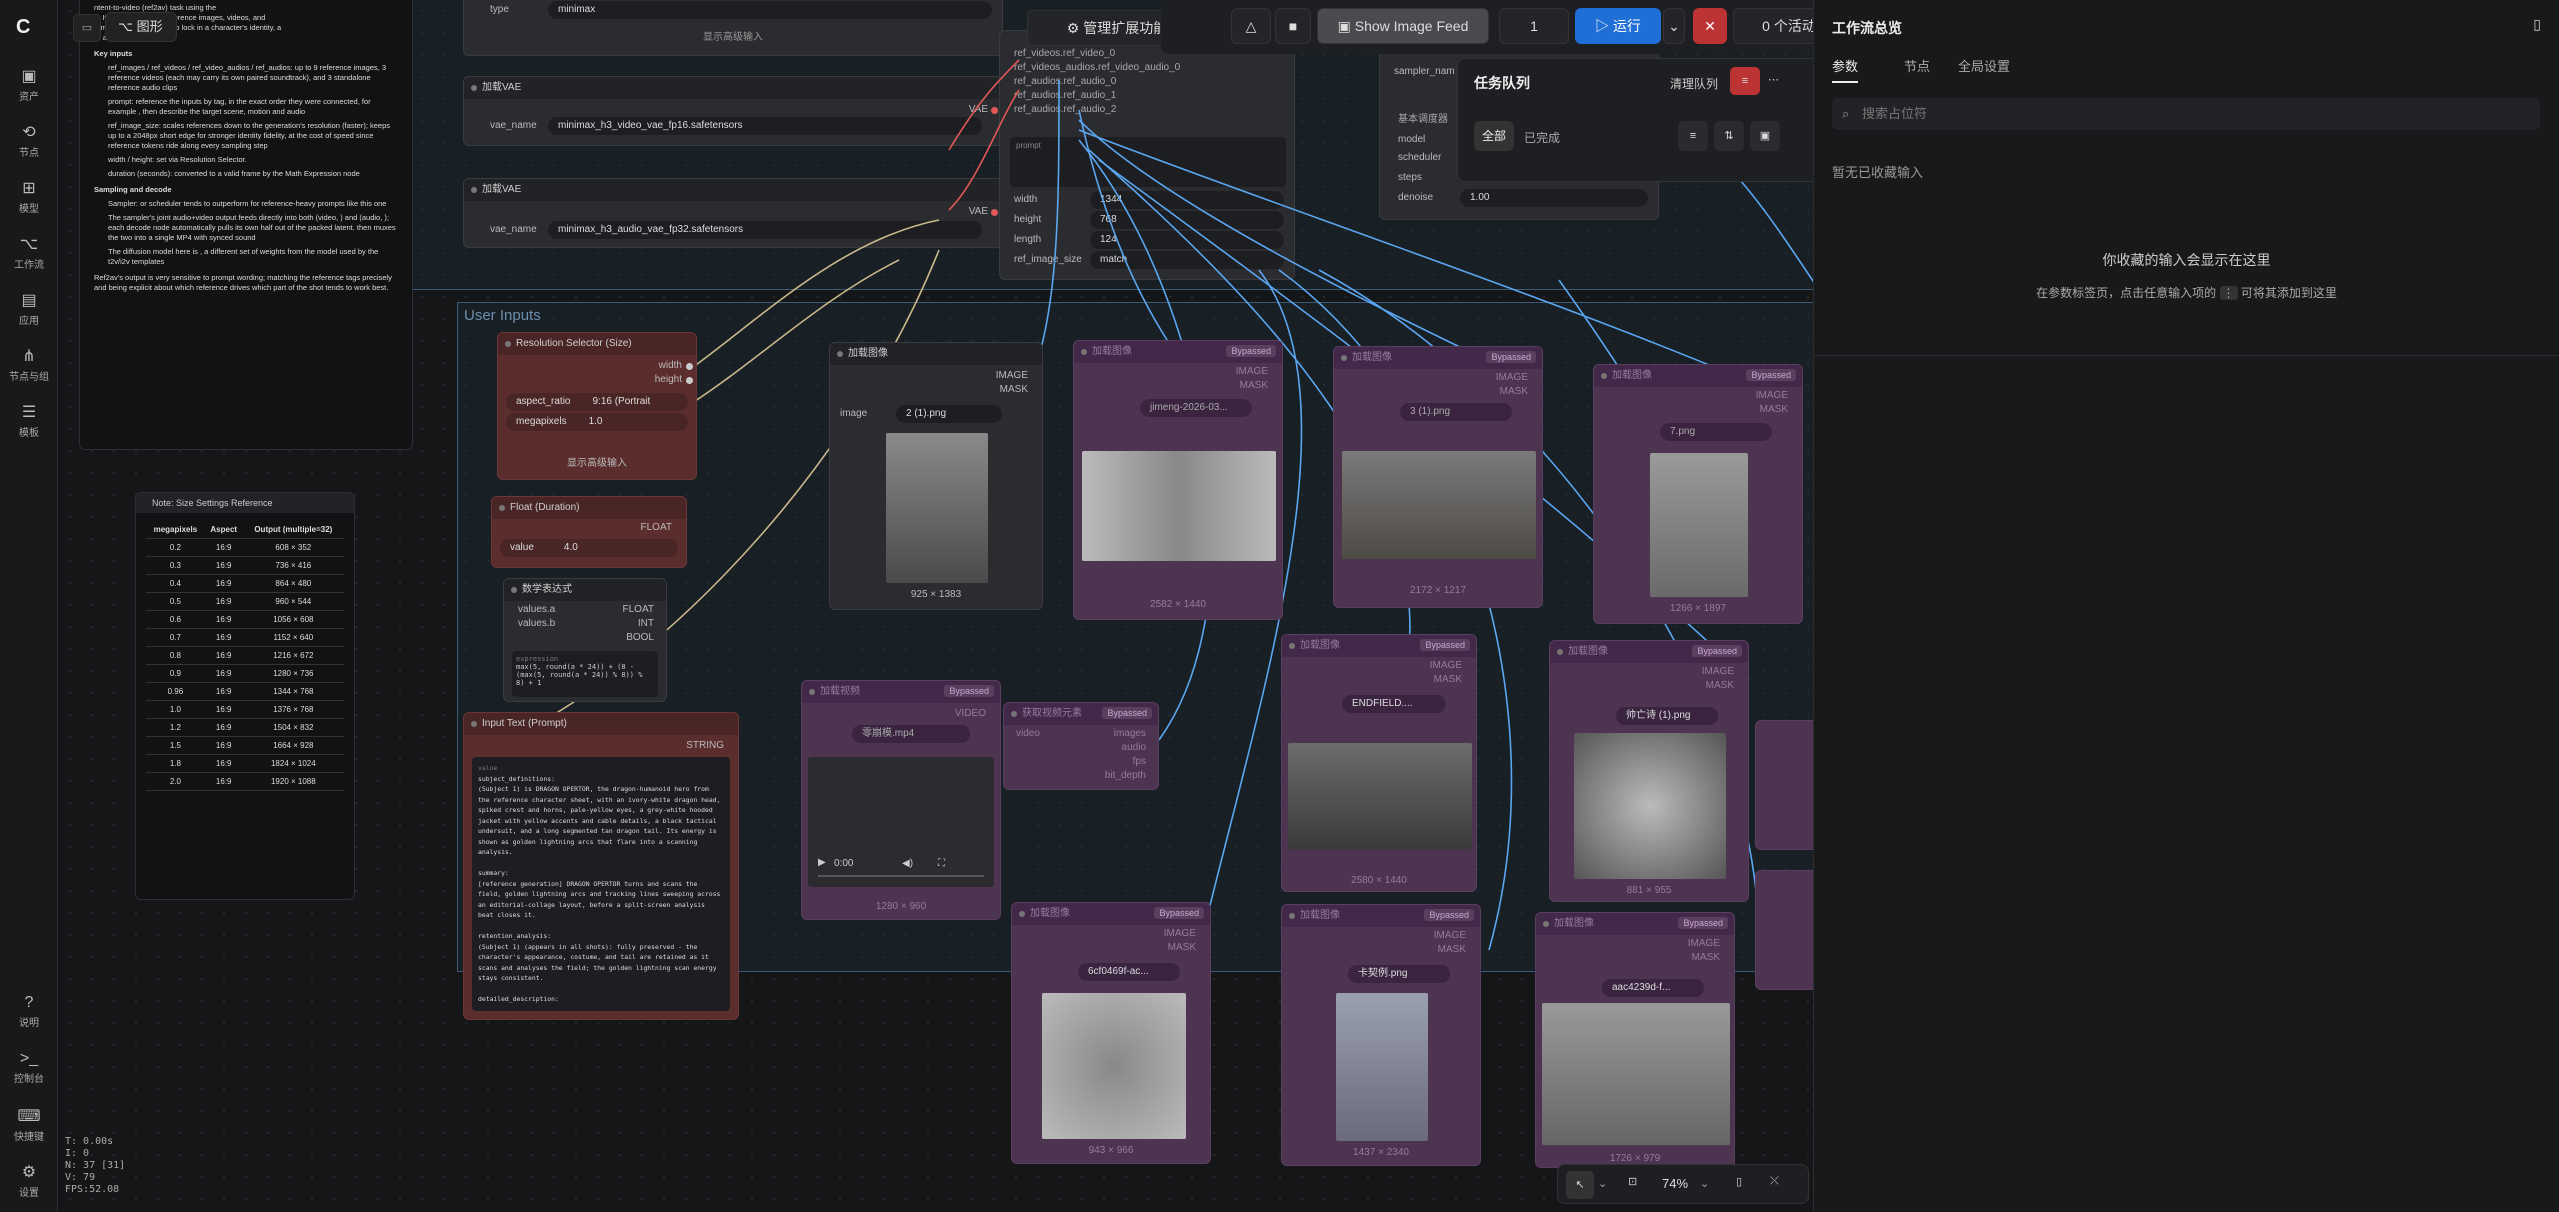 The height and width of the screenshot is (1212, 2559). What do you see at coordinates (29, 308) in the screenshot?
I see `sidebar-item-apps: ▤ 应用` at bounding box center [29, 308].